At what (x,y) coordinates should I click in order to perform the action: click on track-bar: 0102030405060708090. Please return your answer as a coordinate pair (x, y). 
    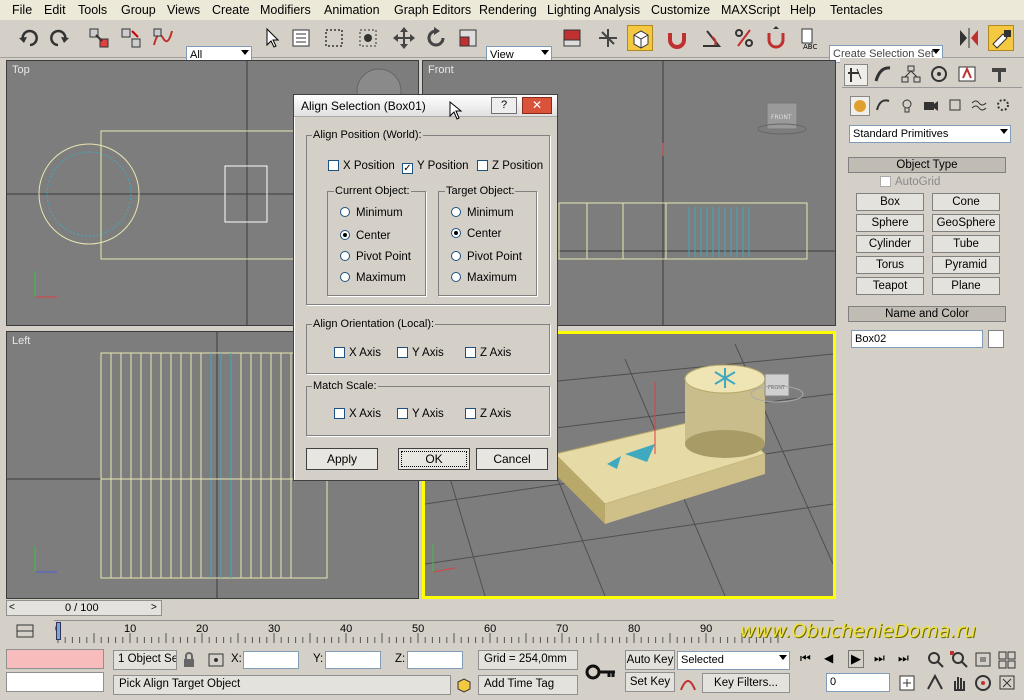
    Looking at the image, I should click on (444, 632).